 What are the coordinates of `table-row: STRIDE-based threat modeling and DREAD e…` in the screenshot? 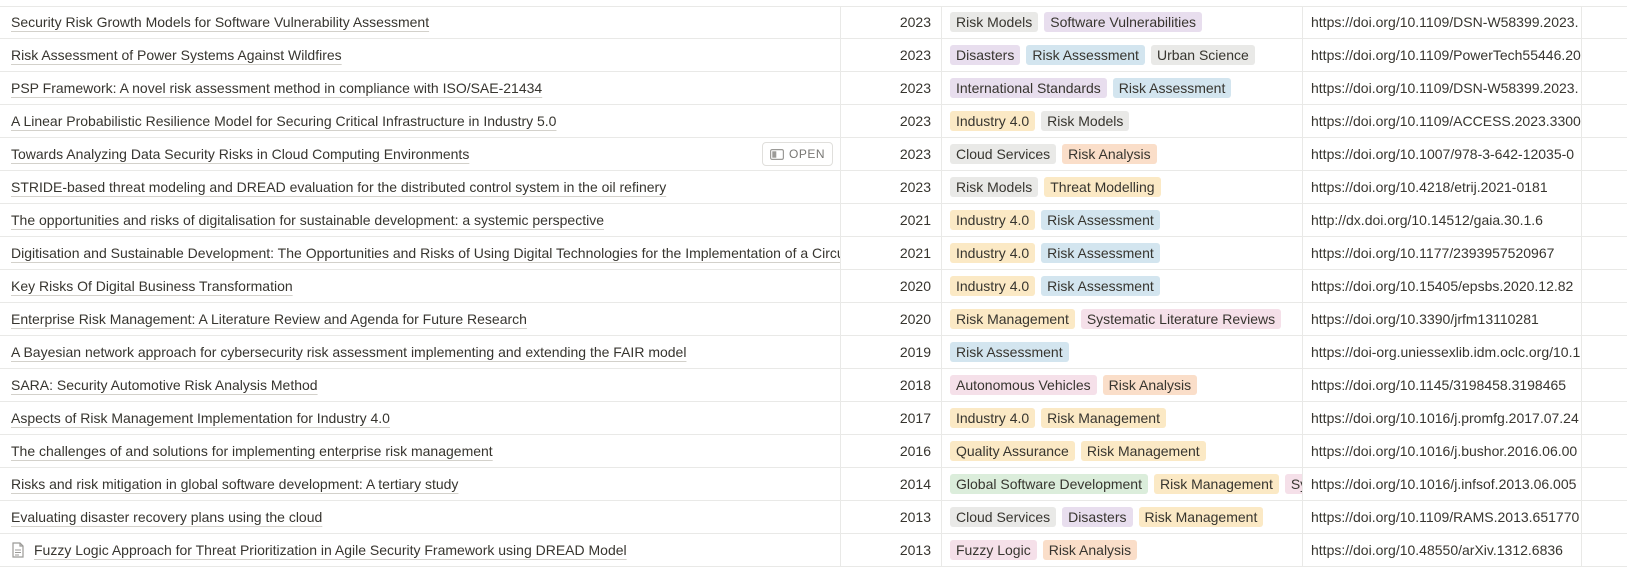 It's located at (813, 187).